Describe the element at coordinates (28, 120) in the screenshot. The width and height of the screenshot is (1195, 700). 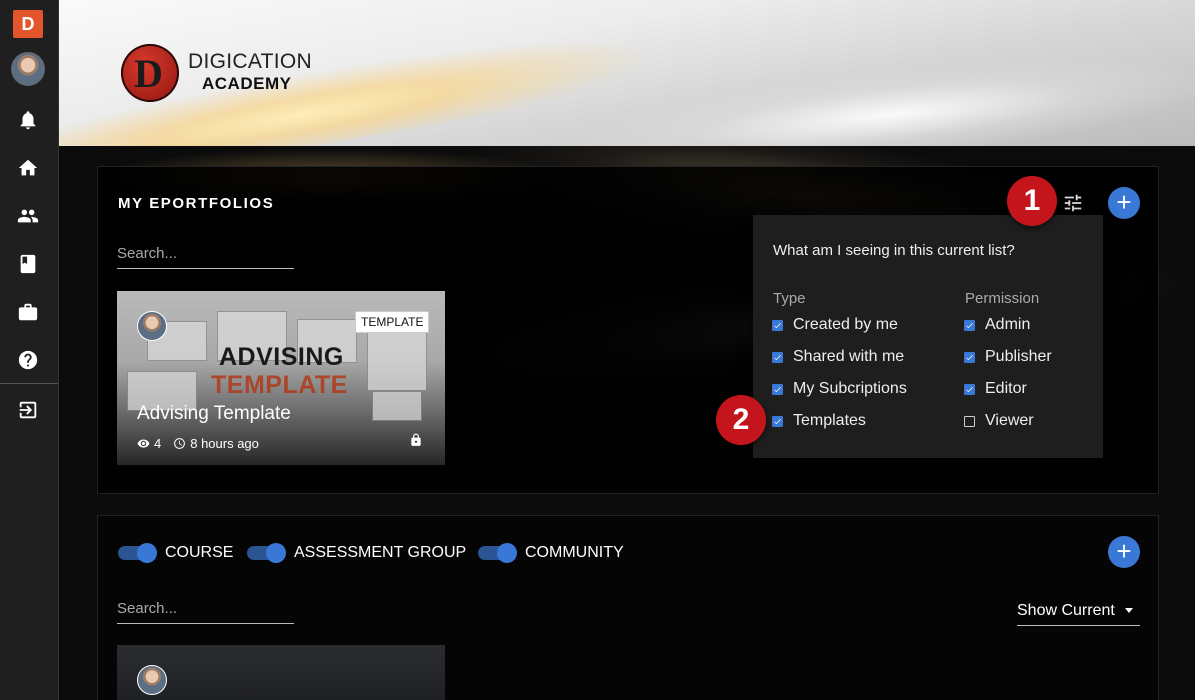
I see `bell-icon` at that location.